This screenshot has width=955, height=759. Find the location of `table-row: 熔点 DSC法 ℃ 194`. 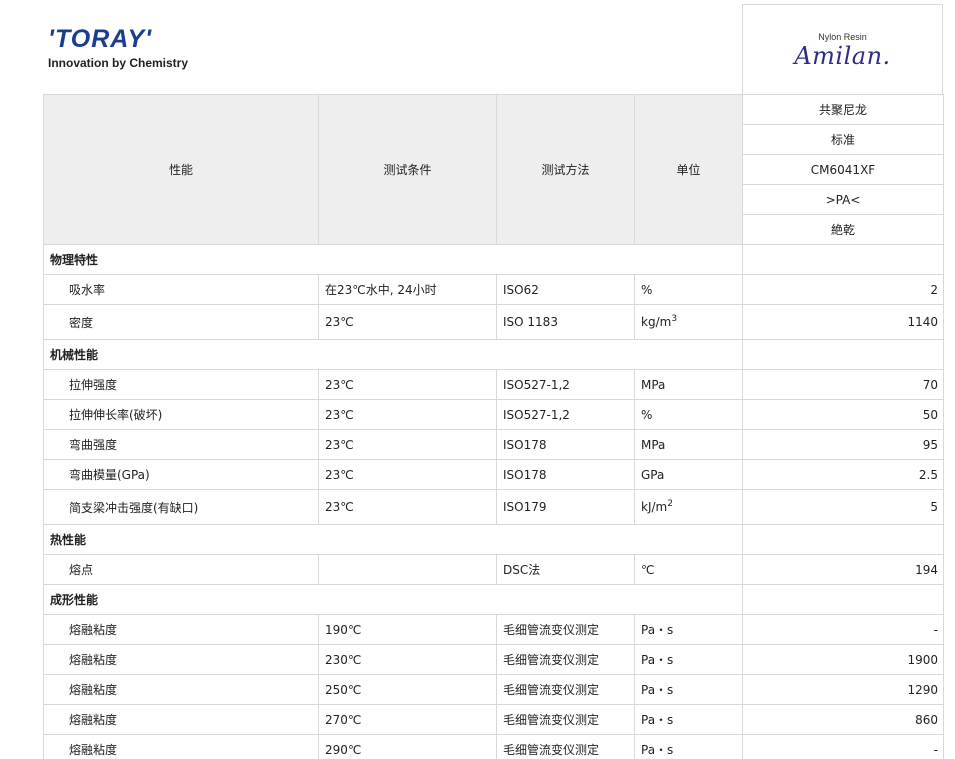

table-row: 熔点 DSC法 ℃ 194 is located at coordinates (493, 569).